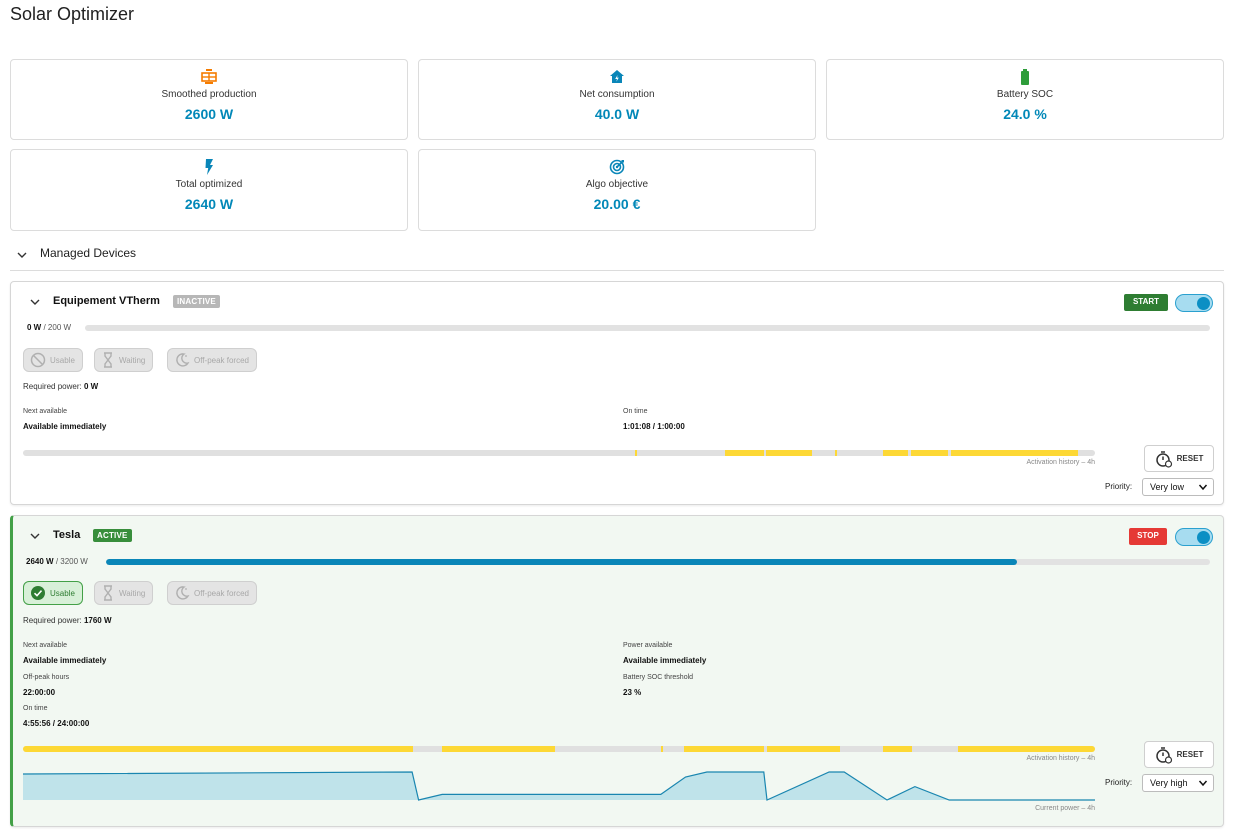 The width and height of the screenshot is (1236, 836). I want to click on start-button: START, so click(1146, 302).